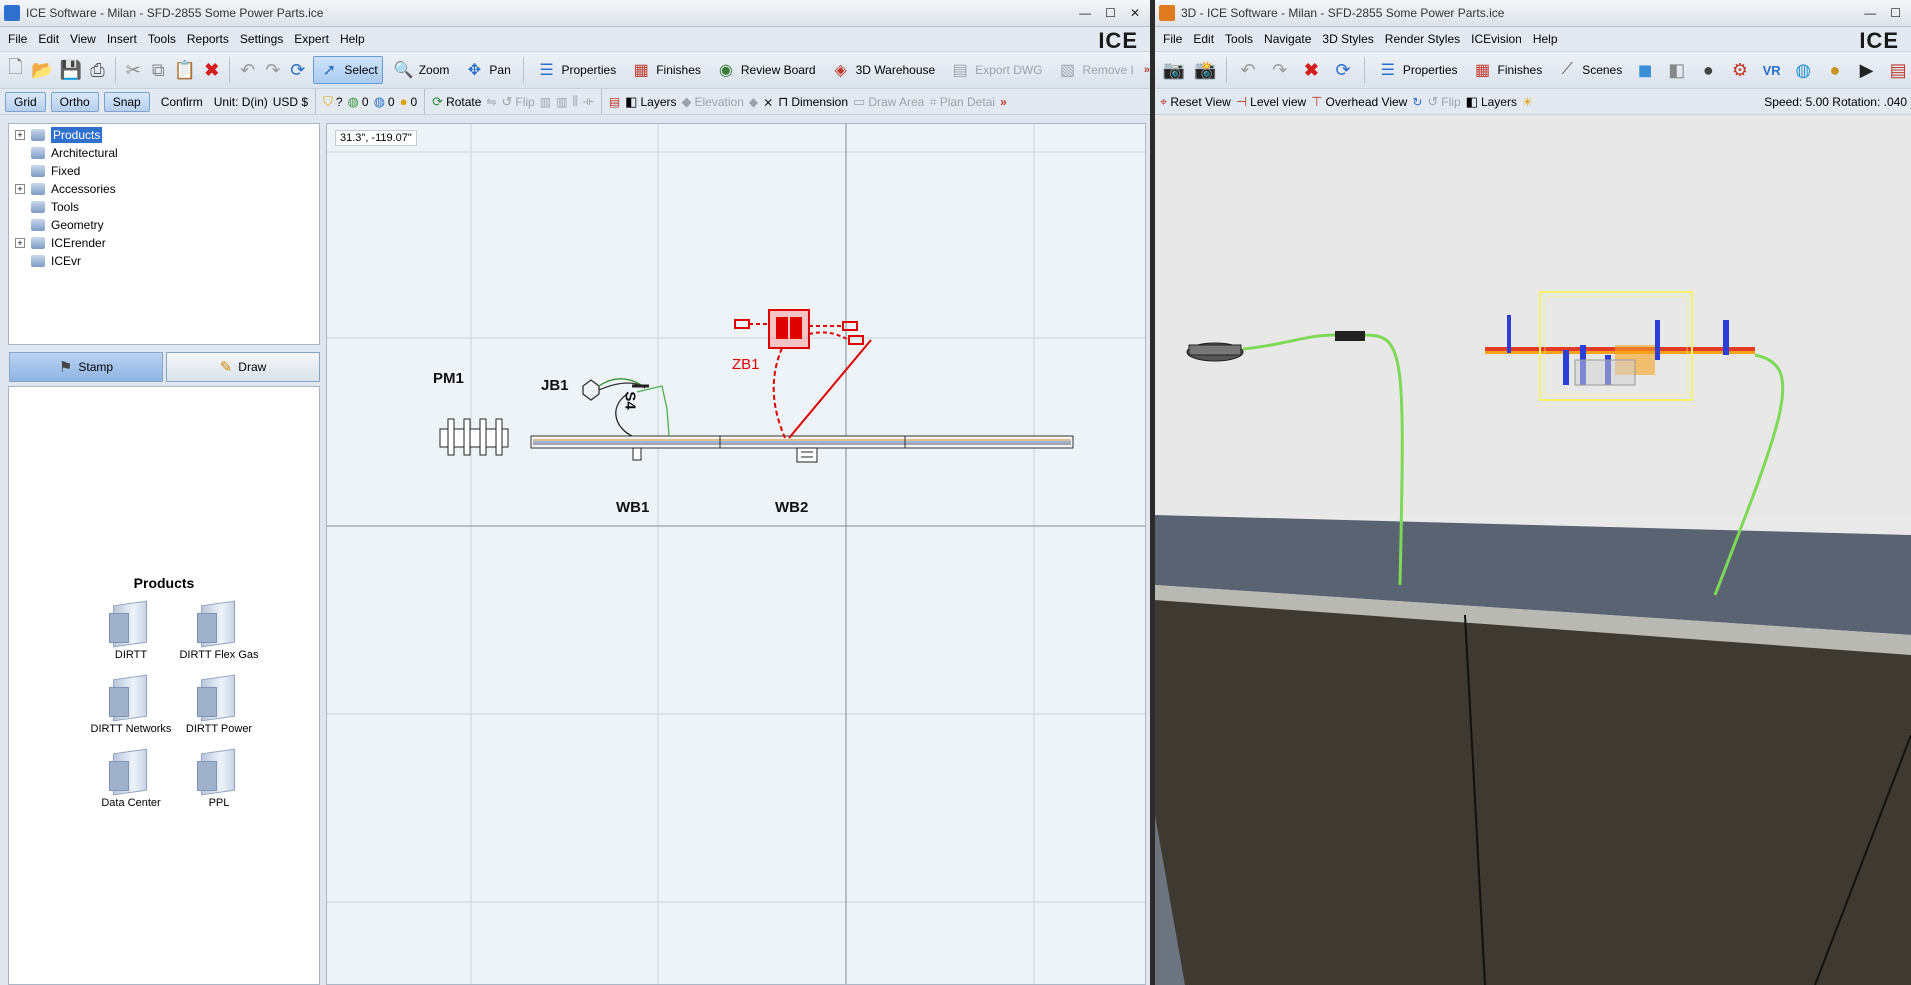 The height and width of the screenshot is (985, 1911). What do you see at coordinates (97, 70) in the screenshot?
I see `print-icon: ⎙` at bounding box center [97, 70].